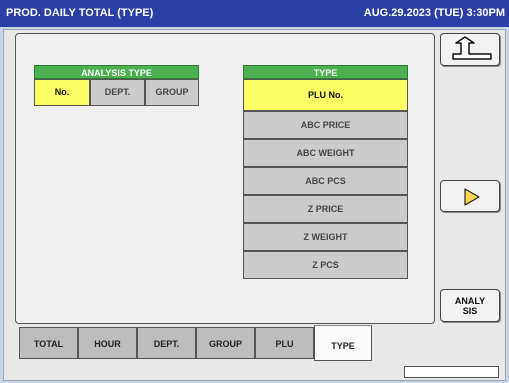 The width and height of the screenshot is (509, 383). Describe the element at coordinates (325, 72) in the screenshot. I see `type-header: TYPE` at that location.